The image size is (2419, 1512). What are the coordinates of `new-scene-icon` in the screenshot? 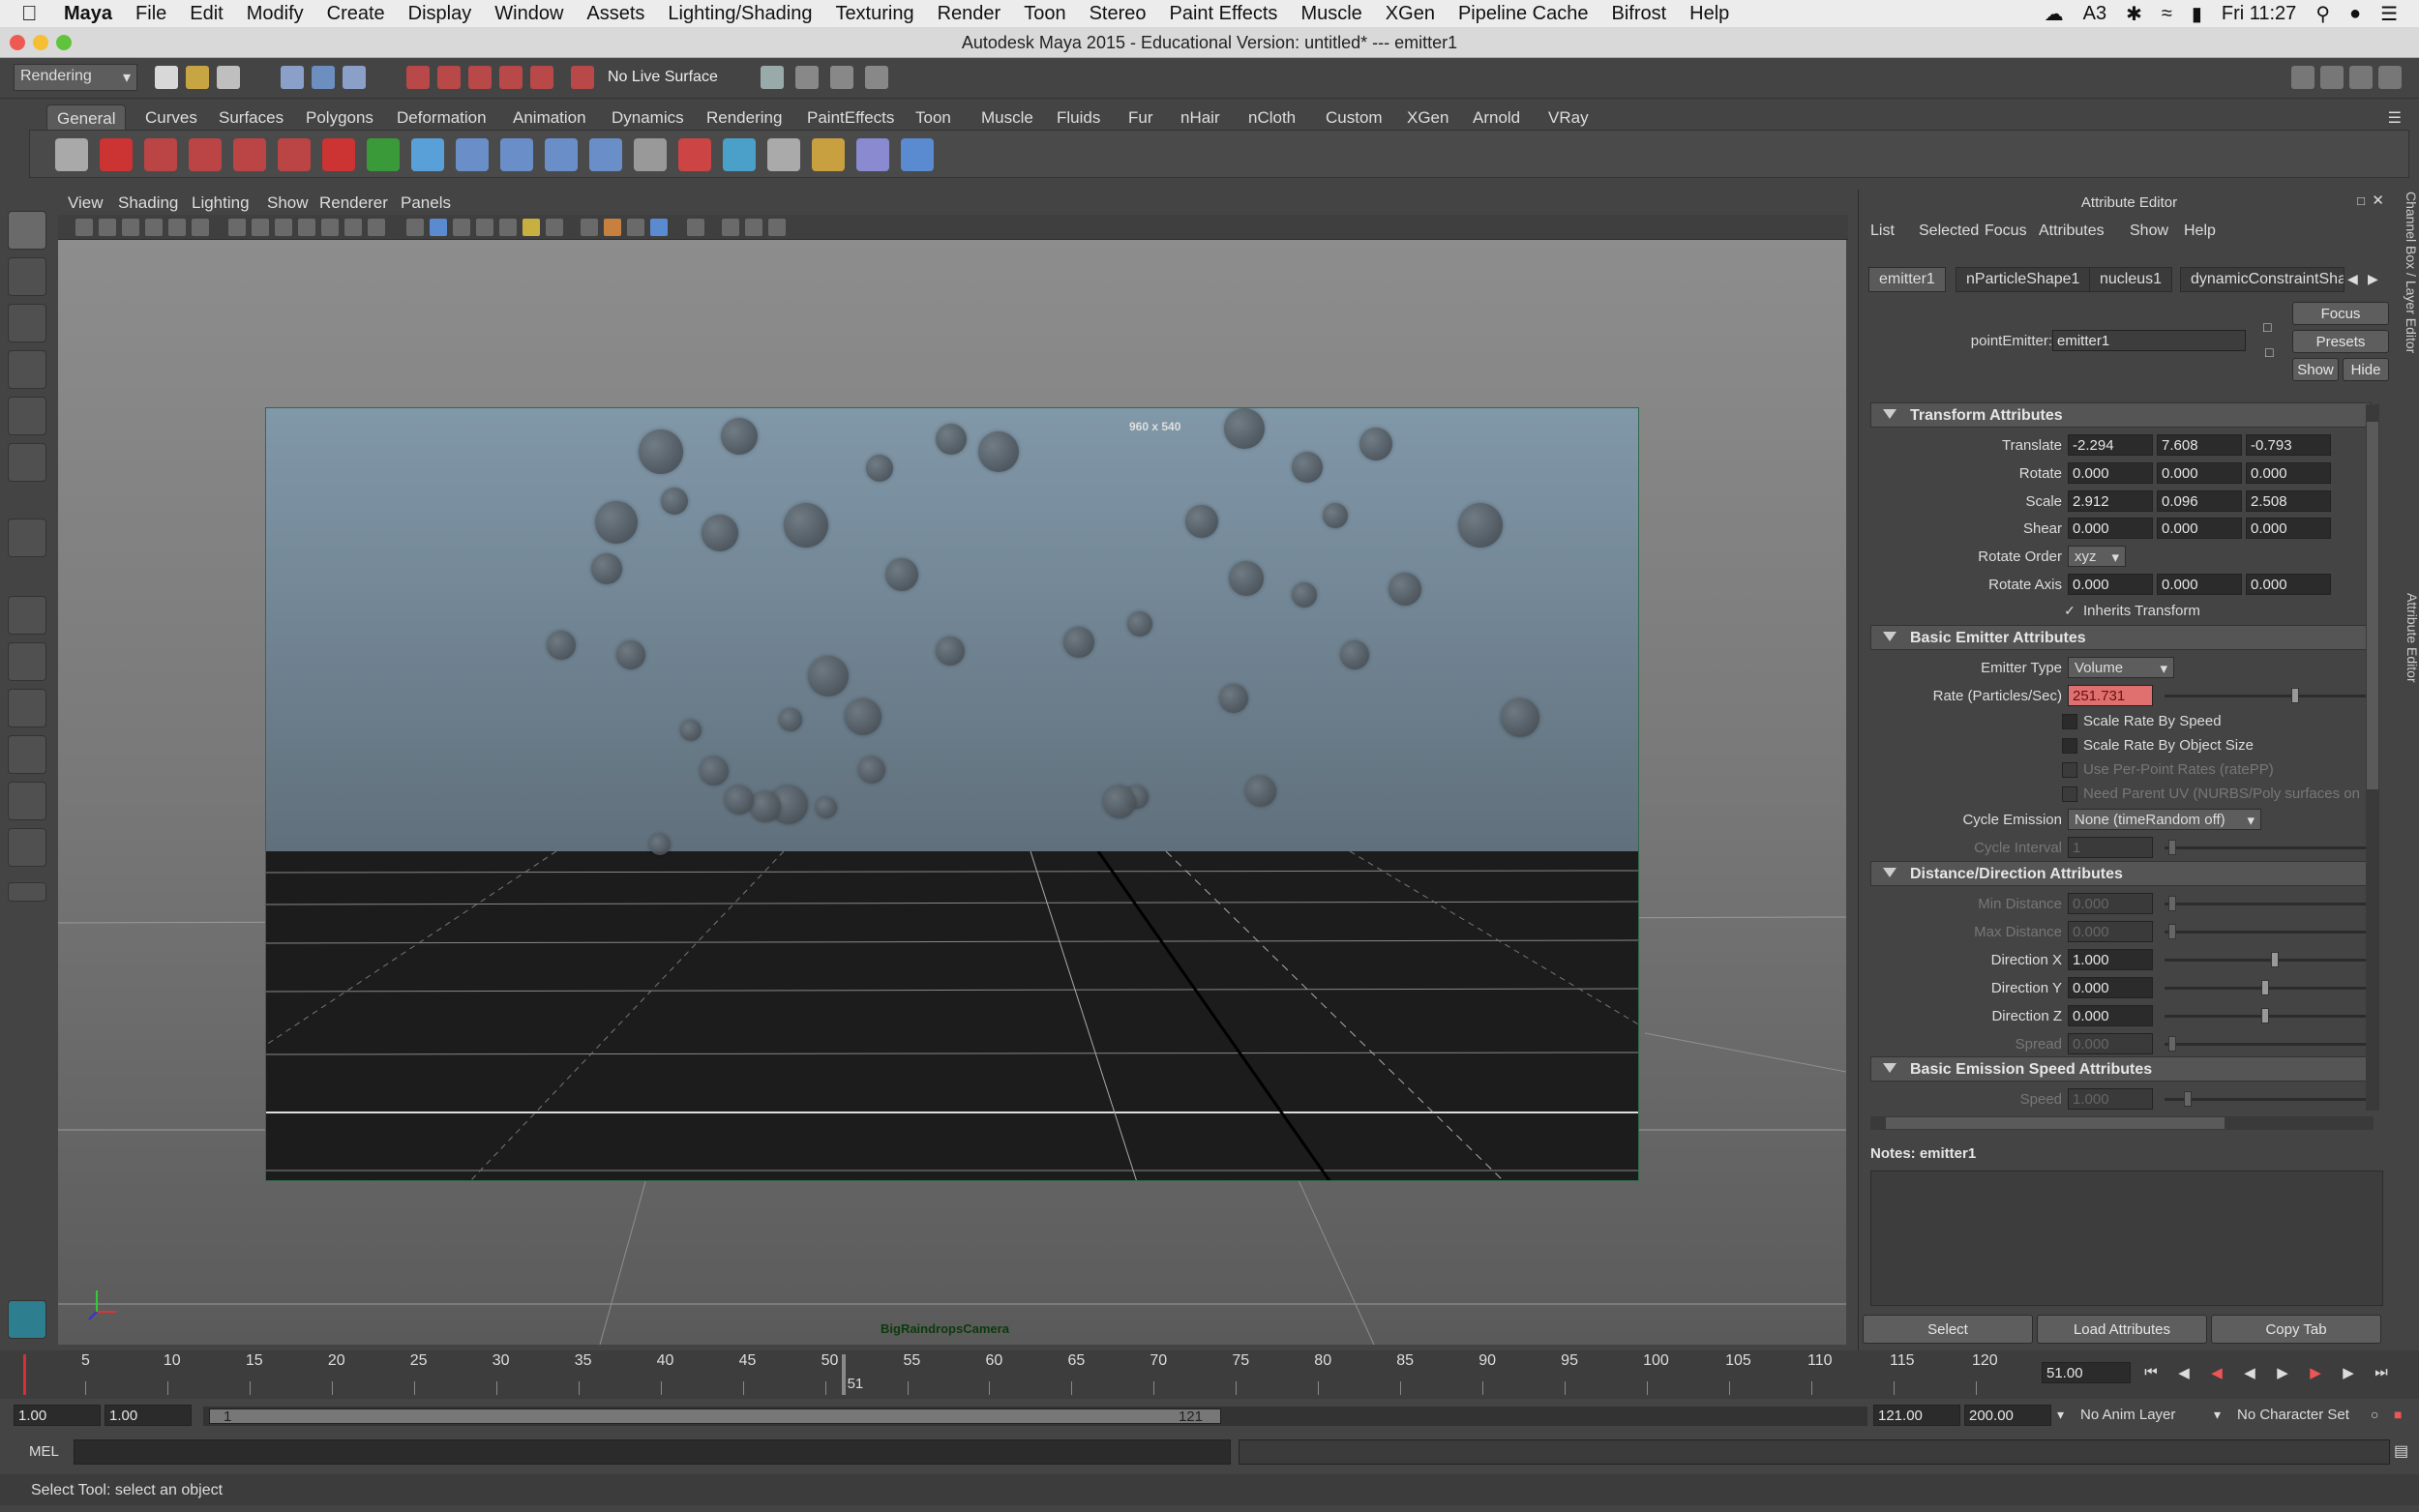 It's located at (167, 77).